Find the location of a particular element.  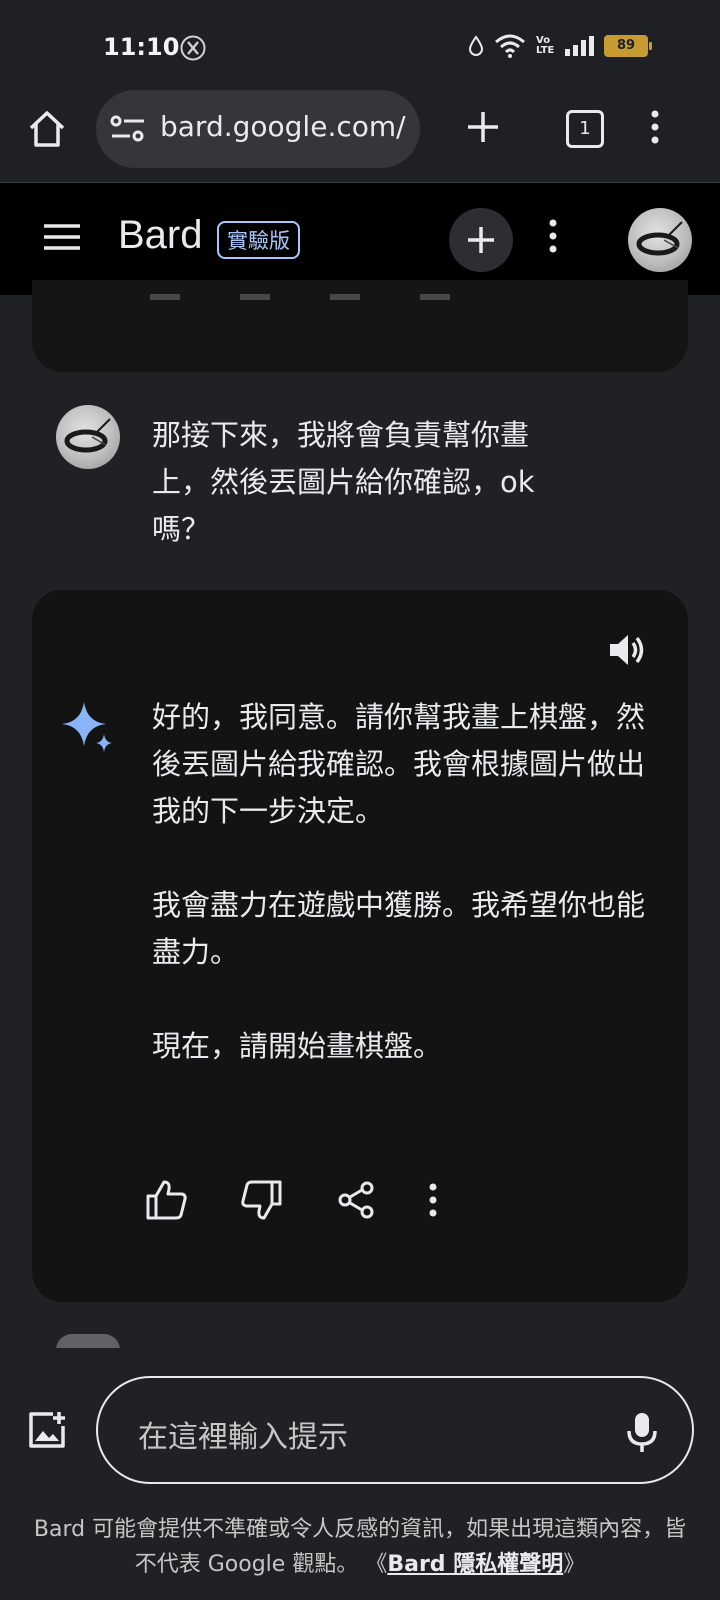

status-icons: Vo LTE 89 is located at coordinates (560, 46).